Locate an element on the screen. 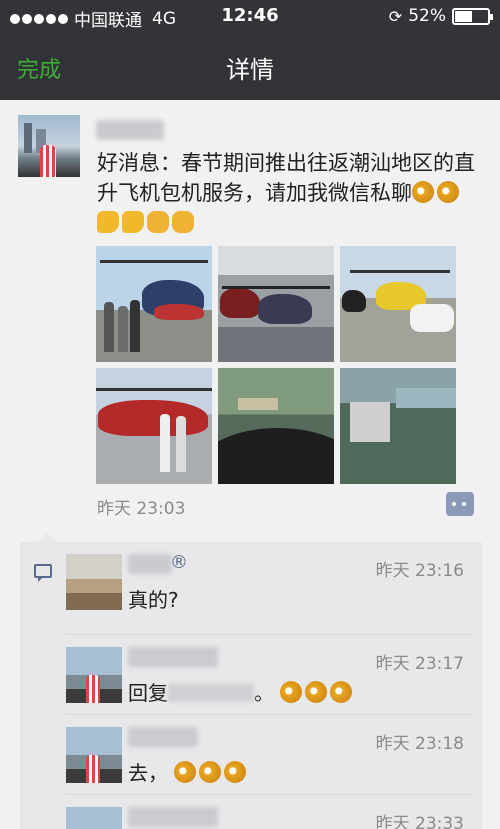 The image size is (500, 829). photo-hangar is located at coordinates (276, 304).